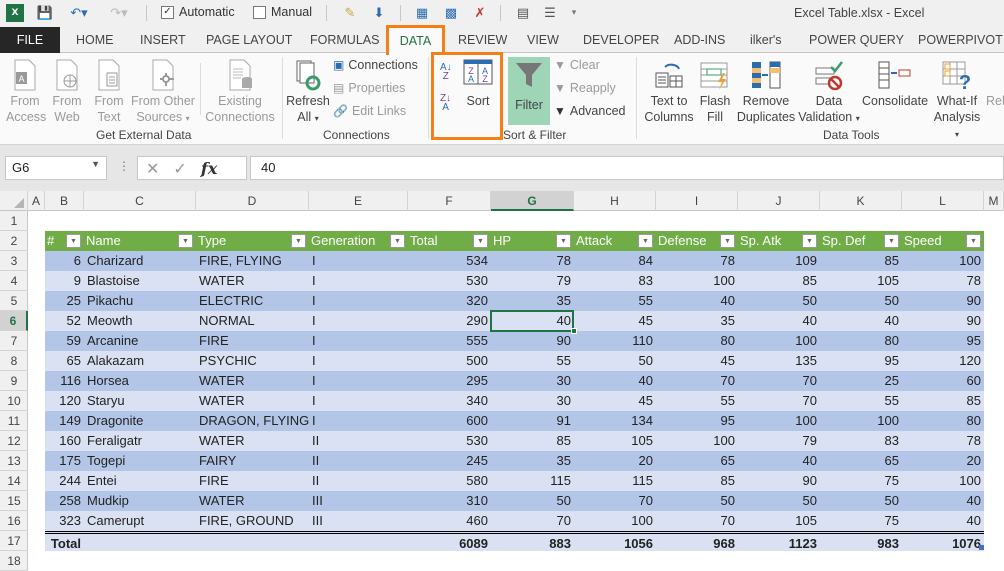 This screenshot has width=1004, height=571. I want to click on cell: 110, so click(615, 341).